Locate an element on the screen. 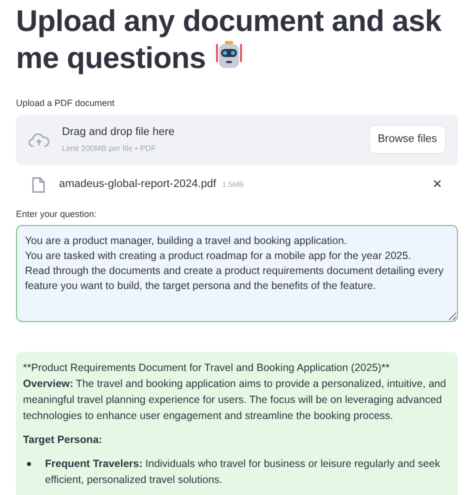 The image size is (474, 495). file-dropzone: Drag and drop file here Limit 200MB per file • PDF Browse files is located at coordinates (237, 139).